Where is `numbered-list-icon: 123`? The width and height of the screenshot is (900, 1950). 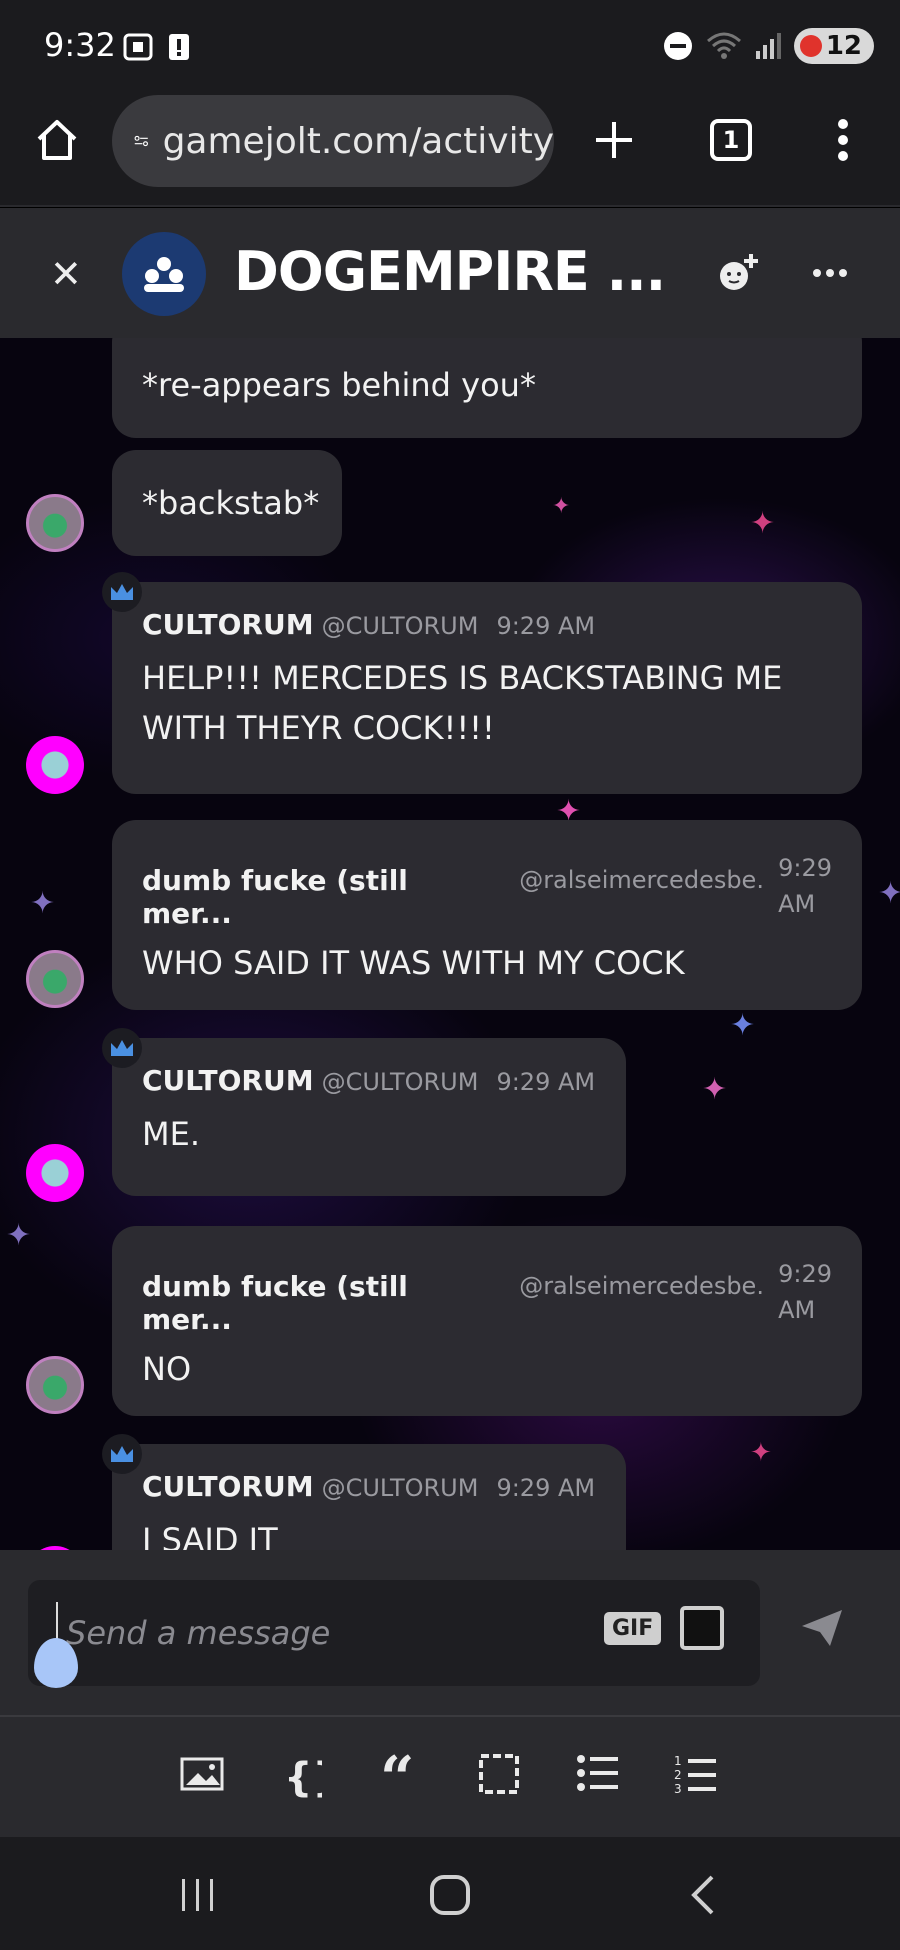 numbered-list-icon: 123 is located at coordinates (696, 1775).